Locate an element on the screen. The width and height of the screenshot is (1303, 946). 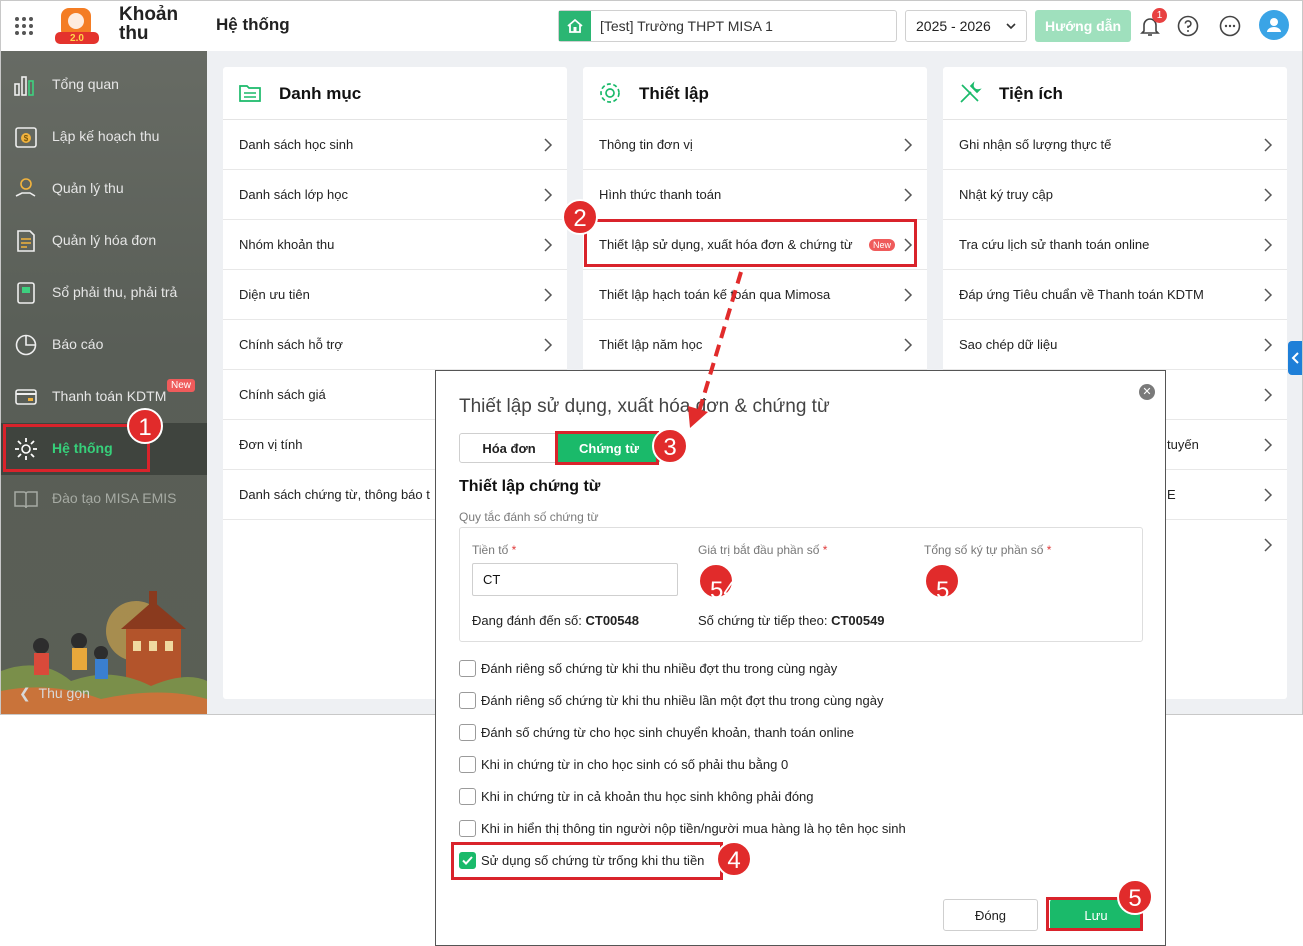
list-item: Sao chép dữ liệu is located at coordinates (1115, 345).